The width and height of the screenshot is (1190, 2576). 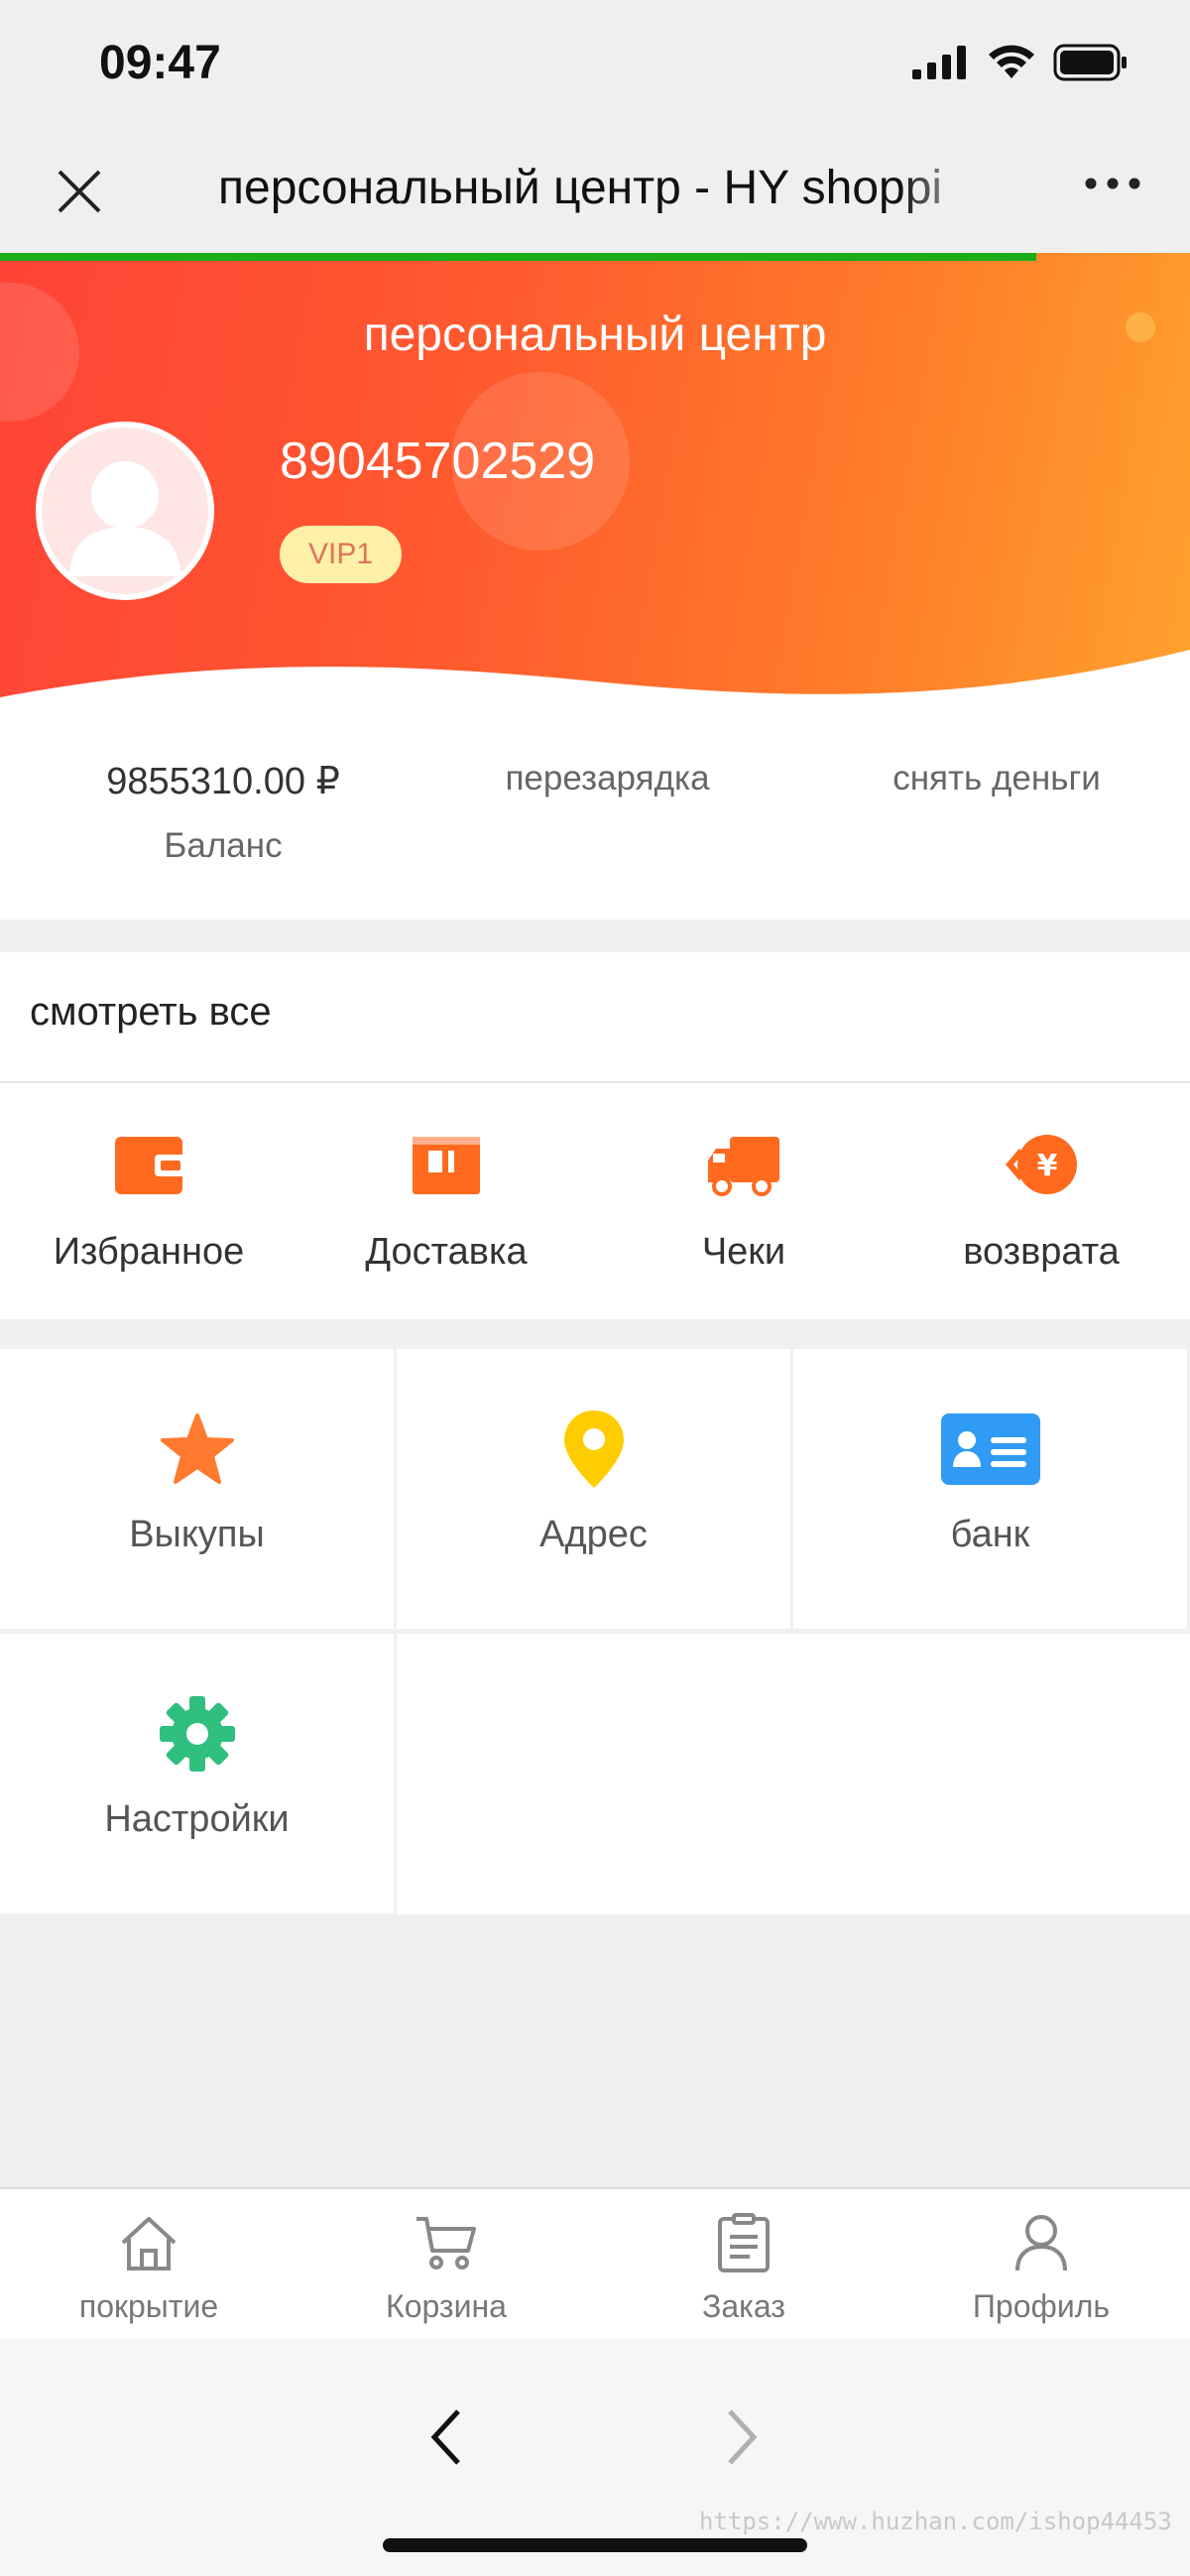 What do you see at coordinates (124, 518) in the screenshot?
I see `default-avatar-icon` at bounding box center [124, 518].